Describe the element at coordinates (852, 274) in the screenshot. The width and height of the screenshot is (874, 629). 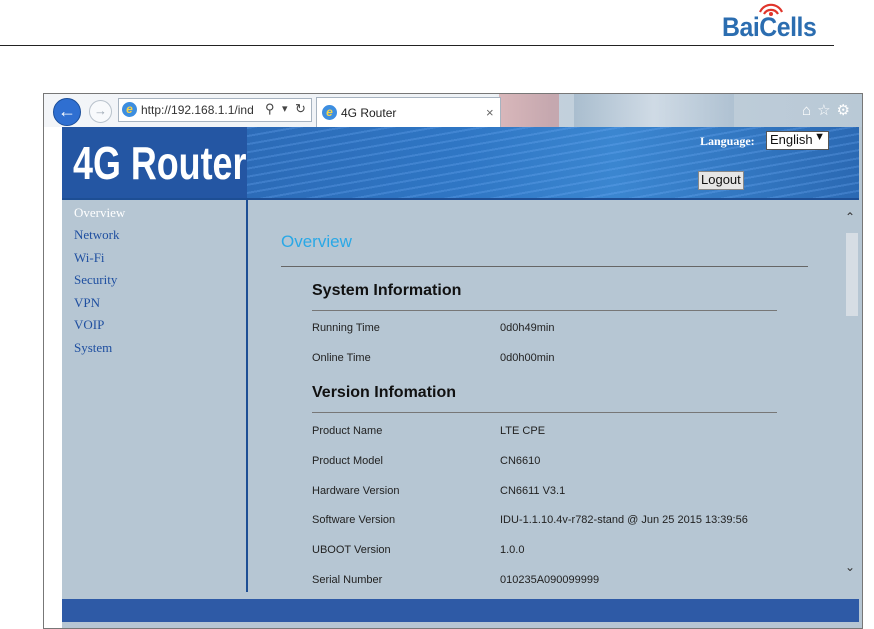
I see `scroll-thumb` at that location.